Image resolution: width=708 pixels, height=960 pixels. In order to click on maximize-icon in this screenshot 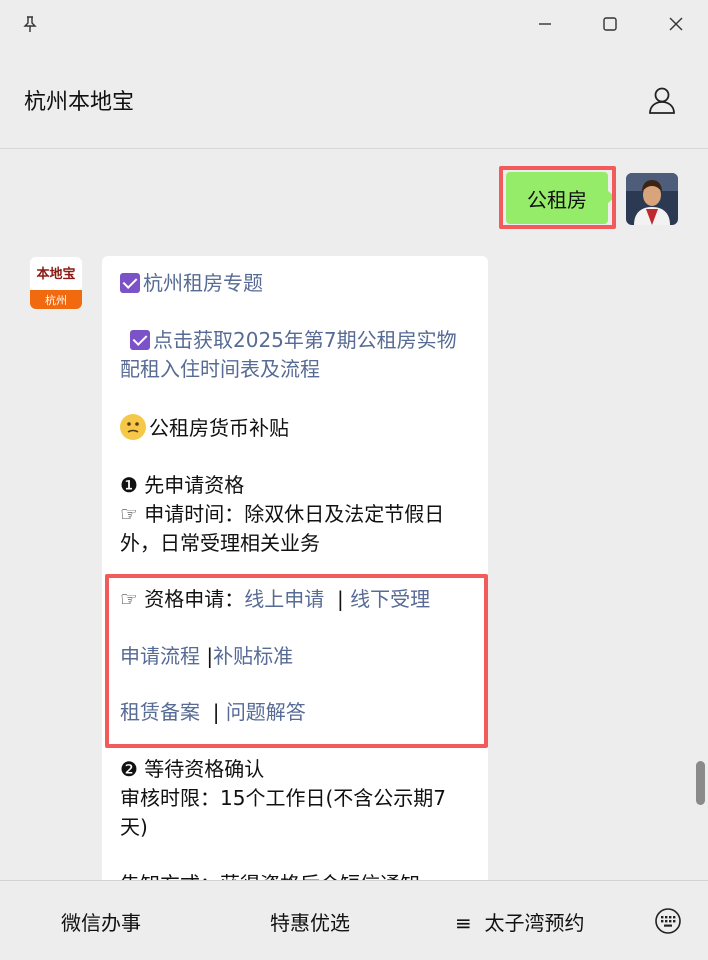, I will do `click(610, 24)`.